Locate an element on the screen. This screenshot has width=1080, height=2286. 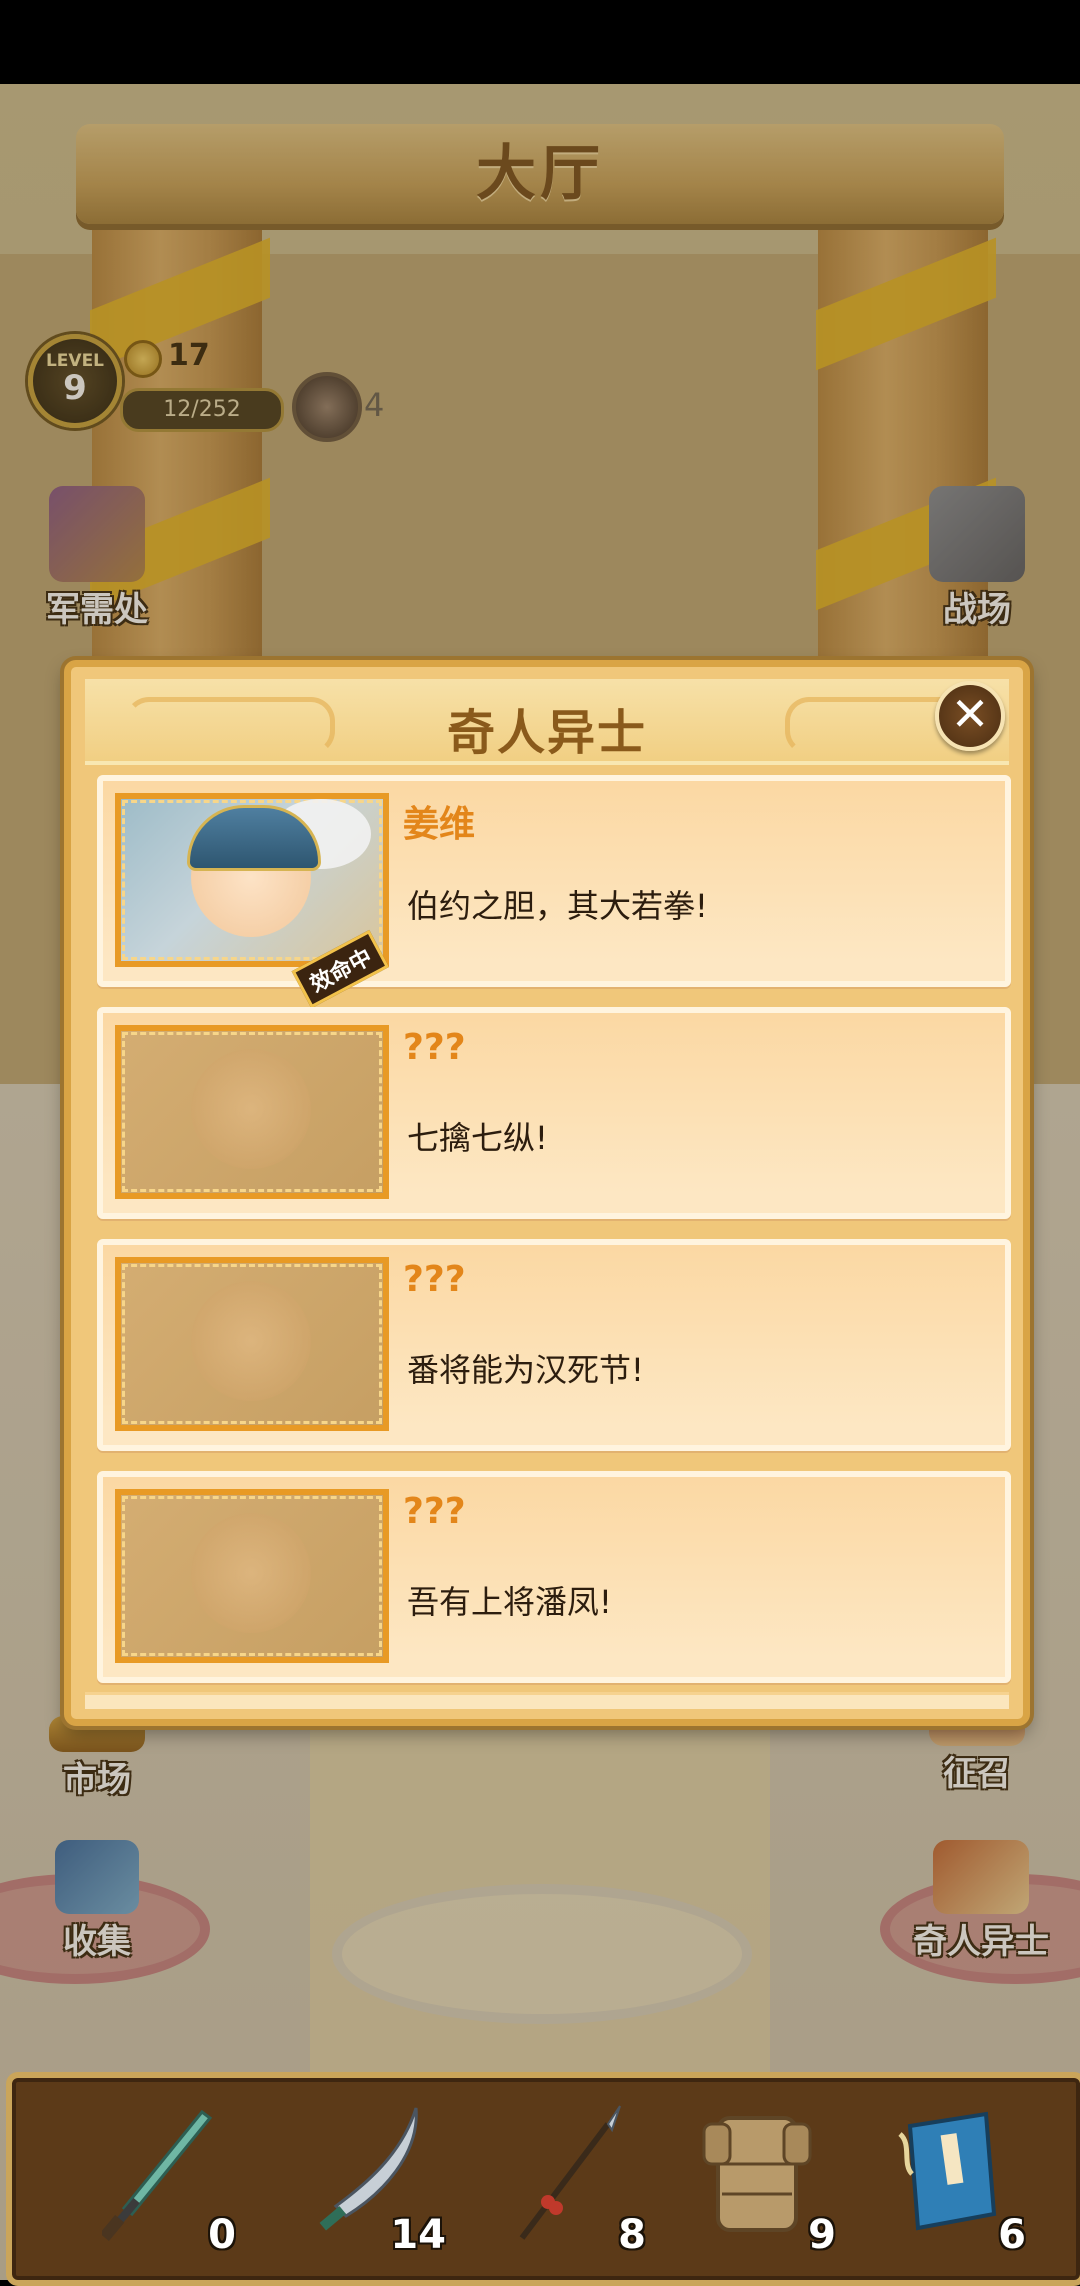
inventory-slot-armor: 9 is located at coordinates (772, 2179).